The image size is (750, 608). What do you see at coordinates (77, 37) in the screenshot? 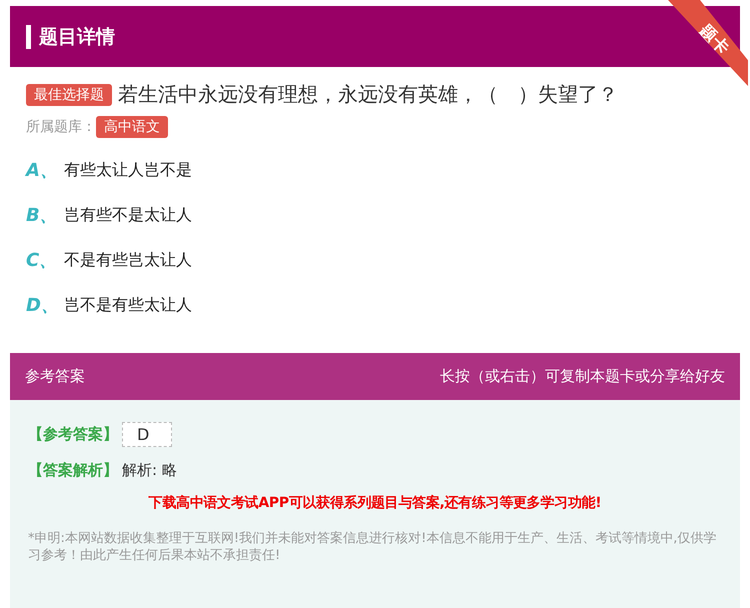
I see `page-title: 题目详情` at bounding box center [77, 37].